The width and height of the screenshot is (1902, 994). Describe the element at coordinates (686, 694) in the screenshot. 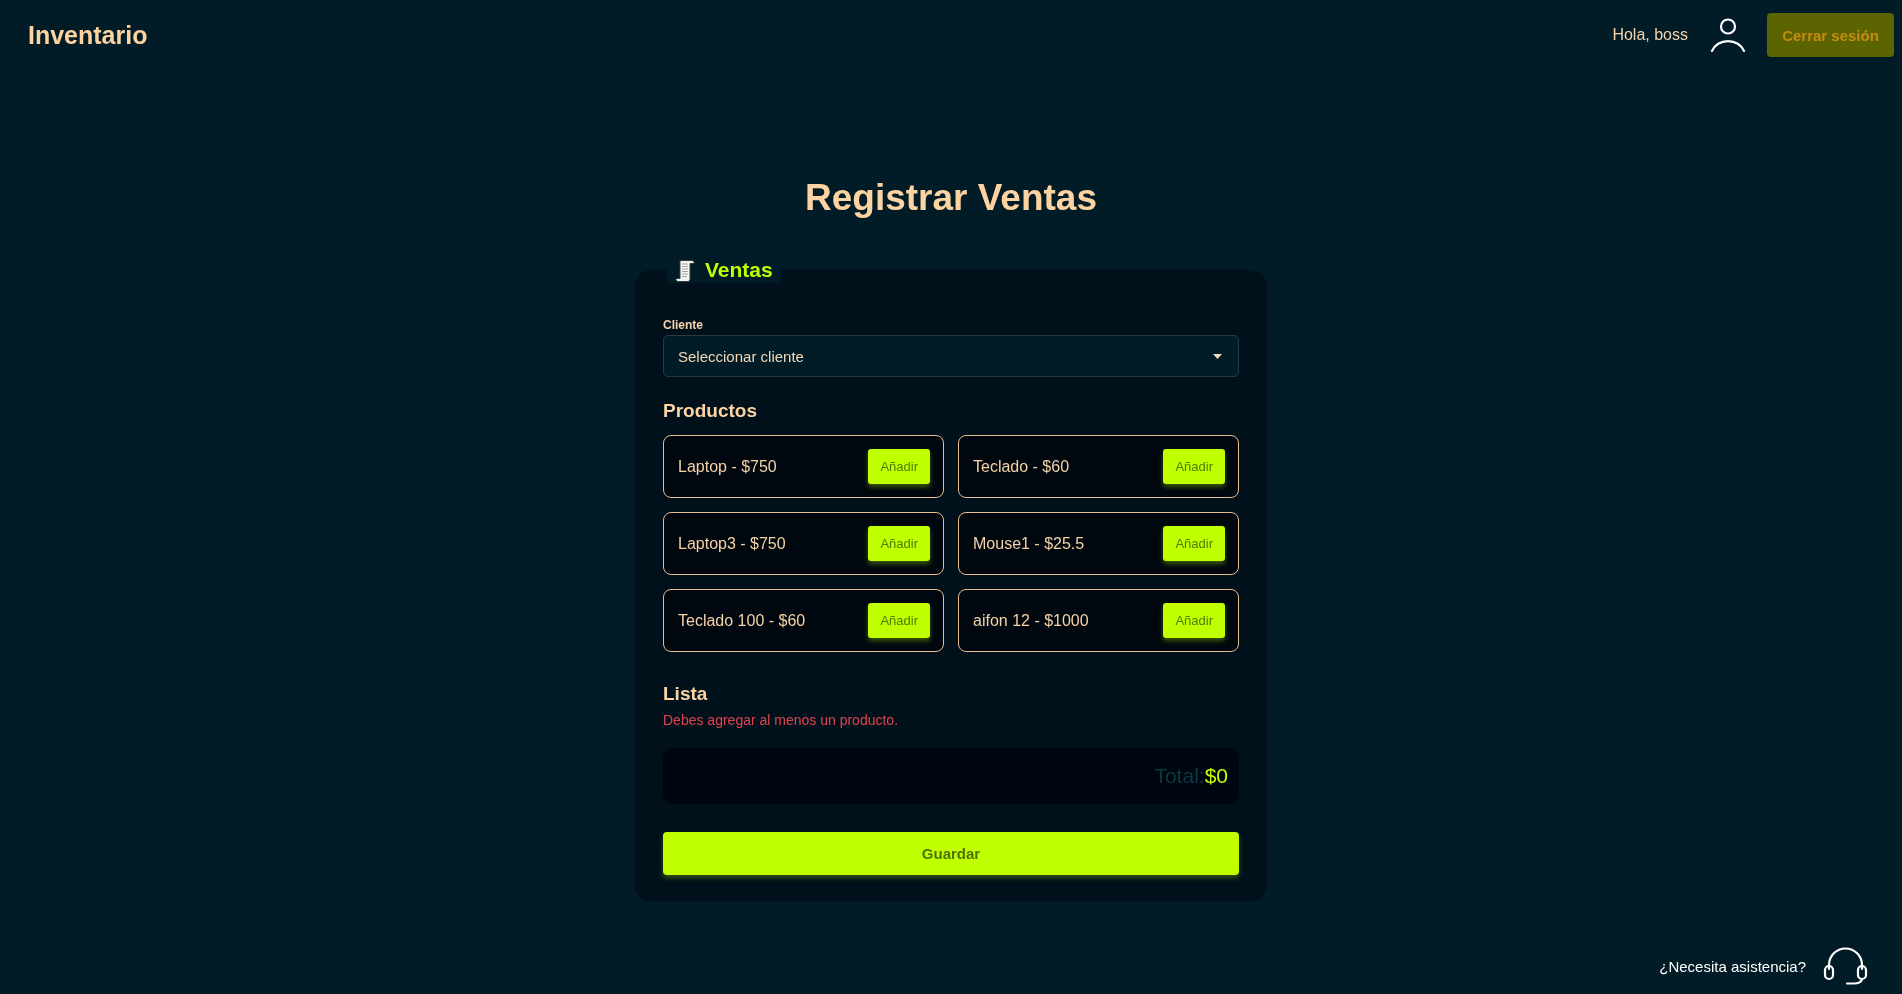

I see `section-heading: Lista` at that location.